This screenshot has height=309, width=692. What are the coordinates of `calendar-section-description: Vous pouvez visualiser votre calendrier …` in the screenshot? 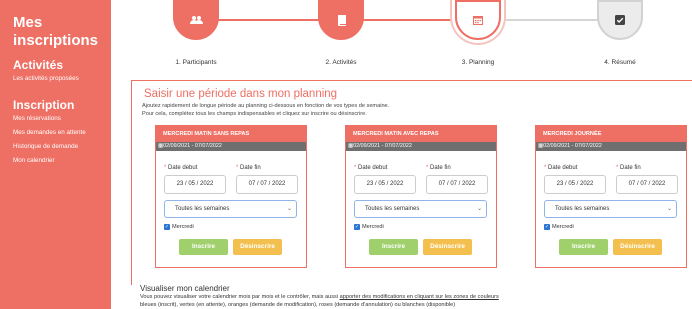 It's located at (319, 301).